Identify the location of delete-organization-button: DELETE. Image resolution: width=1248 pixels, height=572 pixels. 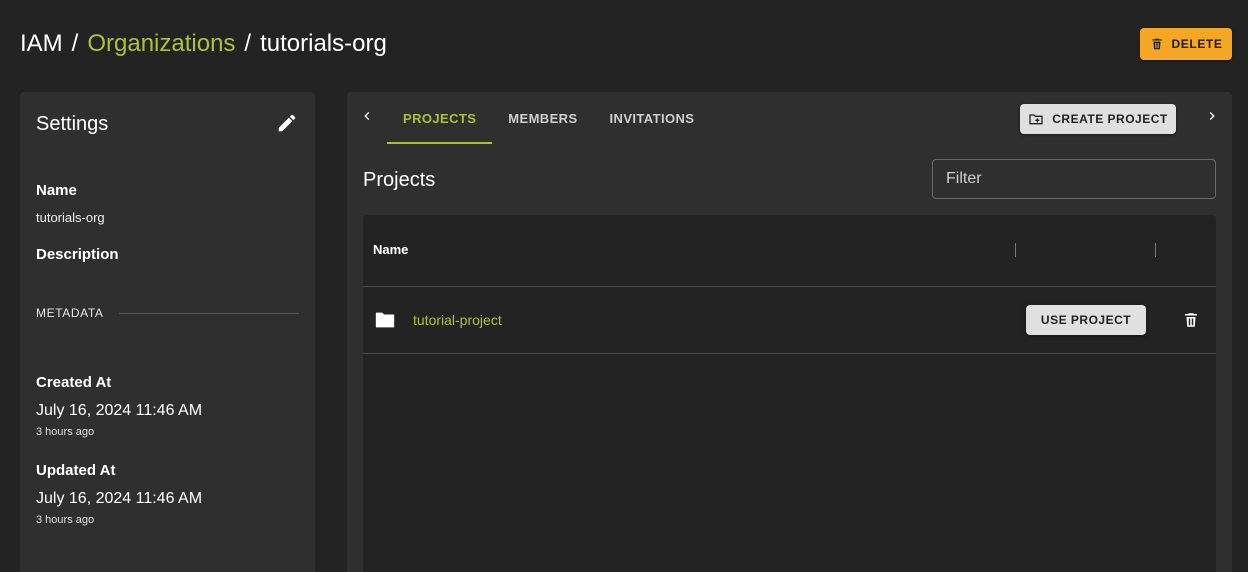
(1186, 44).